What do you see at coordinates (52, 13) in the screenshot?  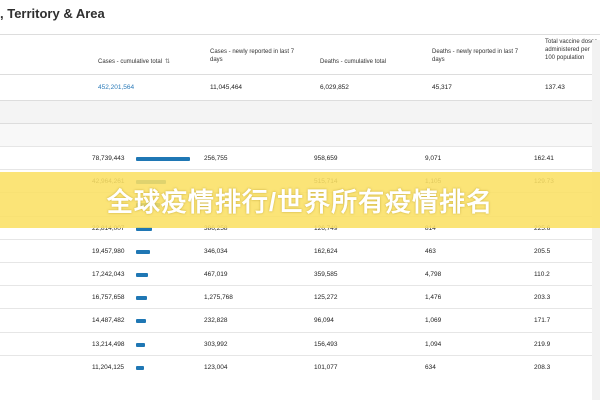 I see `page-title: , Territory & Area` at bounding box center [52, 13].